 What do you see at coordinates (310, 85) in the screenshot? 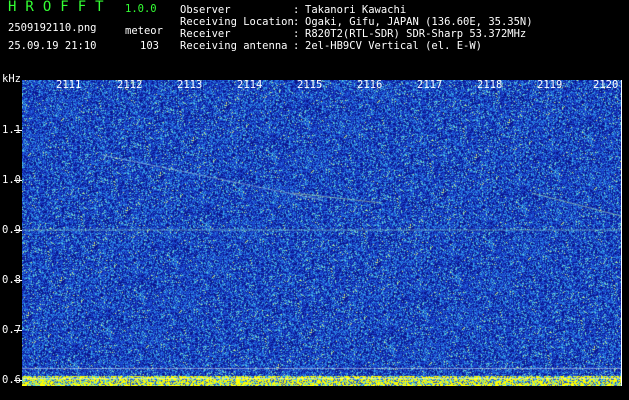
I see `x-tick-2115: 2115` at bounding box center [310, 85].